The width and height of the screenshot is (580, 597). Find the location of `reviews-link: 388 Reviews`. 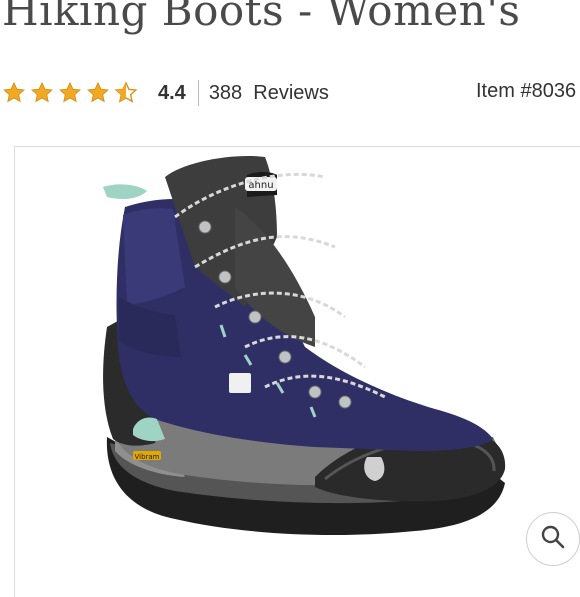

reviews-link: 388 Reviews is located at coordinates (269, 93).